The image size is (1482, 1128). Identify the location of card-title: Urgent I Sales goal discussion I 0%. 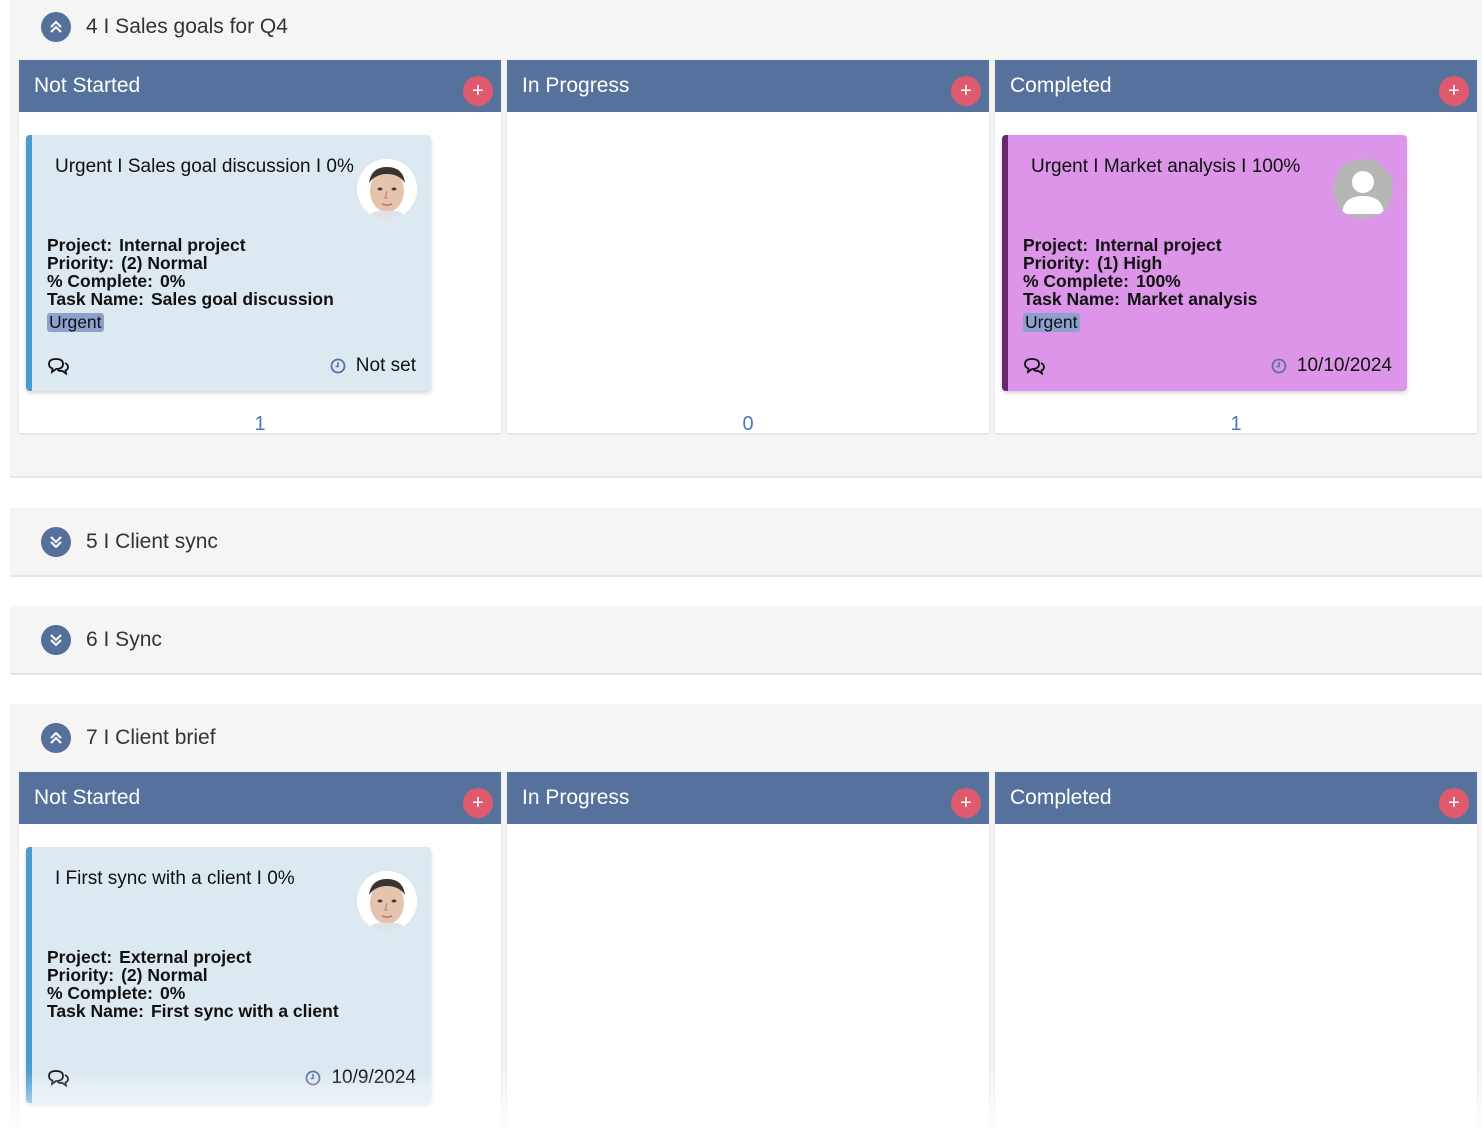
(204, 166).